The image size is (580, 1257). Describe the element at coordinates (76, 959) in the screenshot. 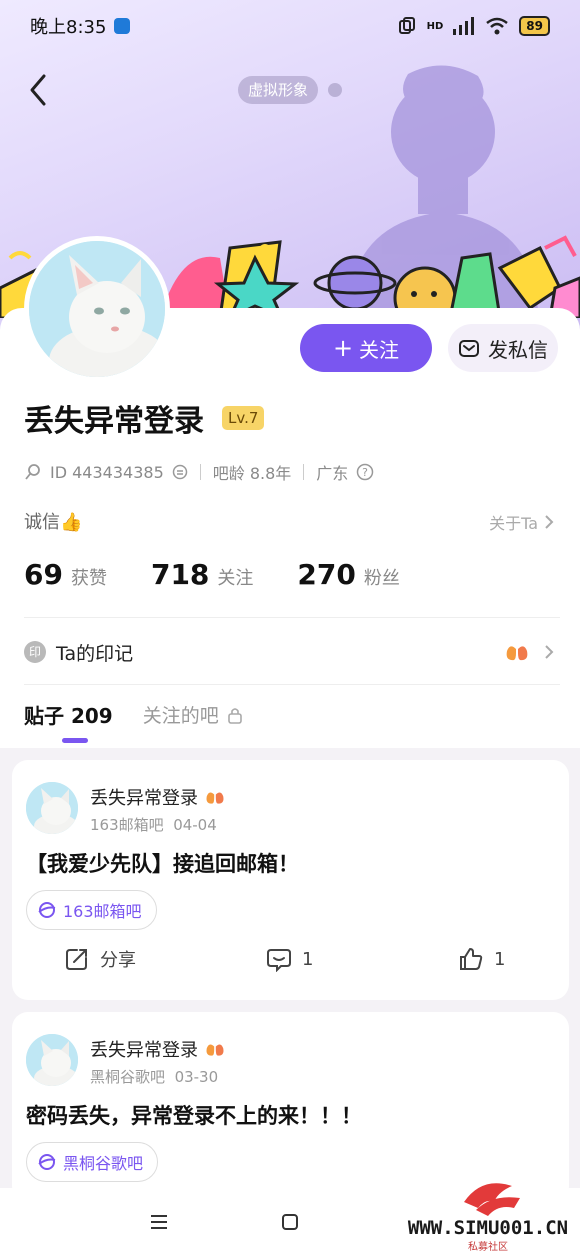

I see `share-icon` at that location.